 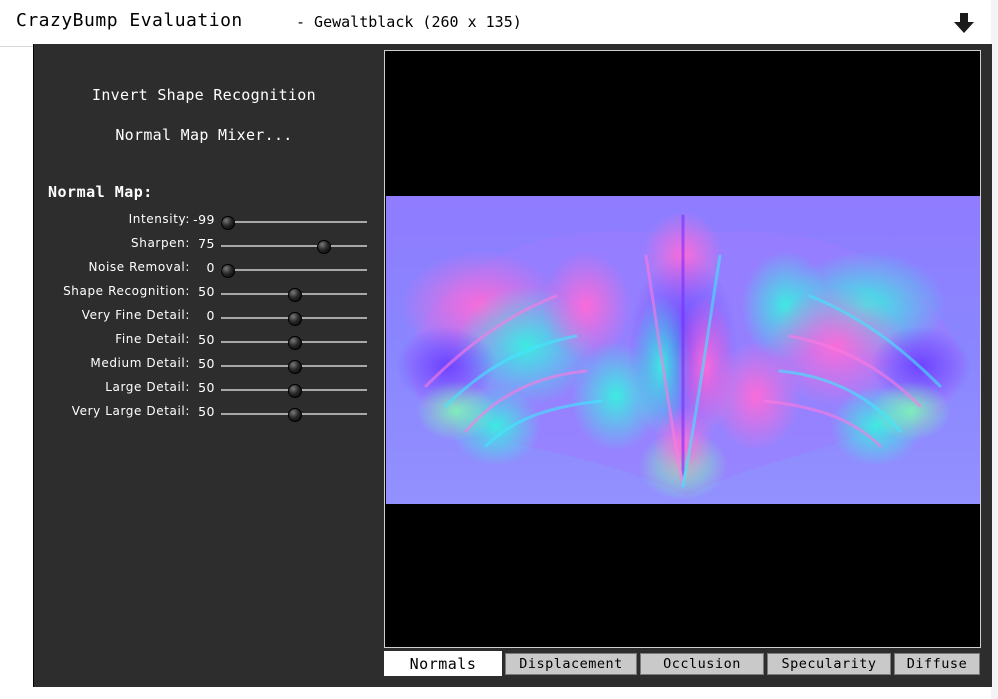 What do you see at coordinates (204, 318) in the screenshot?
I see `slider-row: Very Fine Detail: 0` at bounding box center [204, 318].